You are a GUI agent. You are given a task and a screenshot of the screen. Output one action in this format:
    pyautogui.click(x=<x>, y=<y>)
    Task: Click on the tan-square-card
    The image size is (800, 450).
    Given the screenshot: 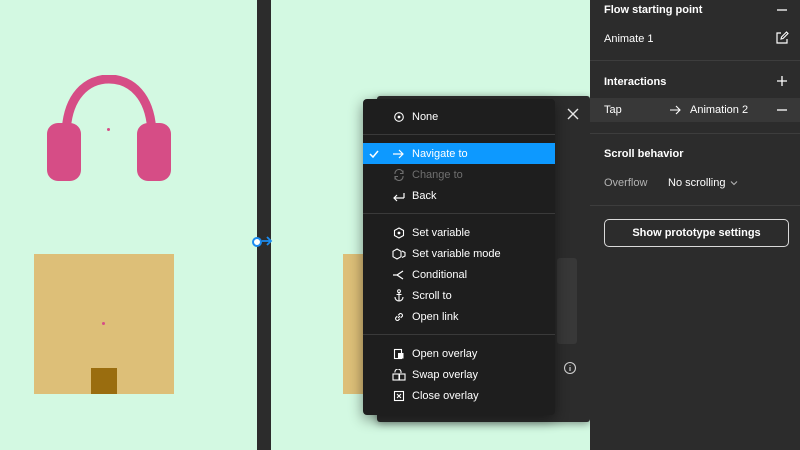 What is the action you would take?
    pyautogui.click(x=104, y=324)
    